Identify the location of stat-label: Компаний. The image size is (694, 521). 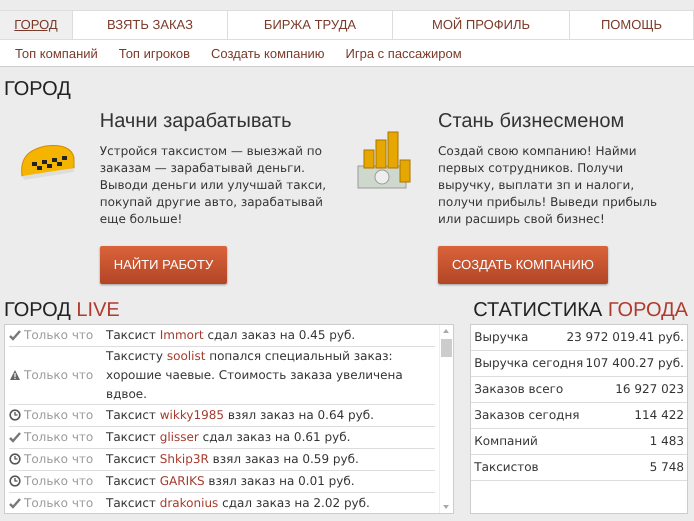
(506, 441).